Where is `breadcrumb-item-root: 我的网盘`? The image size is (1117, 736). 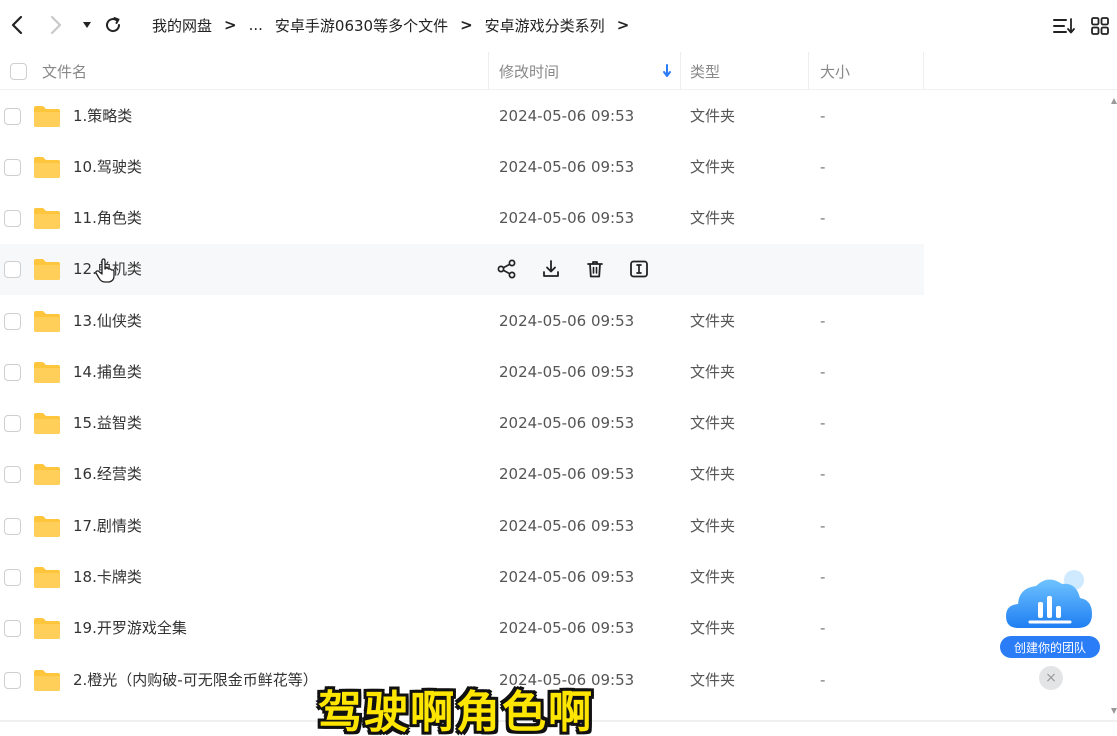
breadcrumb-item-root: 我的网盘 is located at coordinates (182, 25).